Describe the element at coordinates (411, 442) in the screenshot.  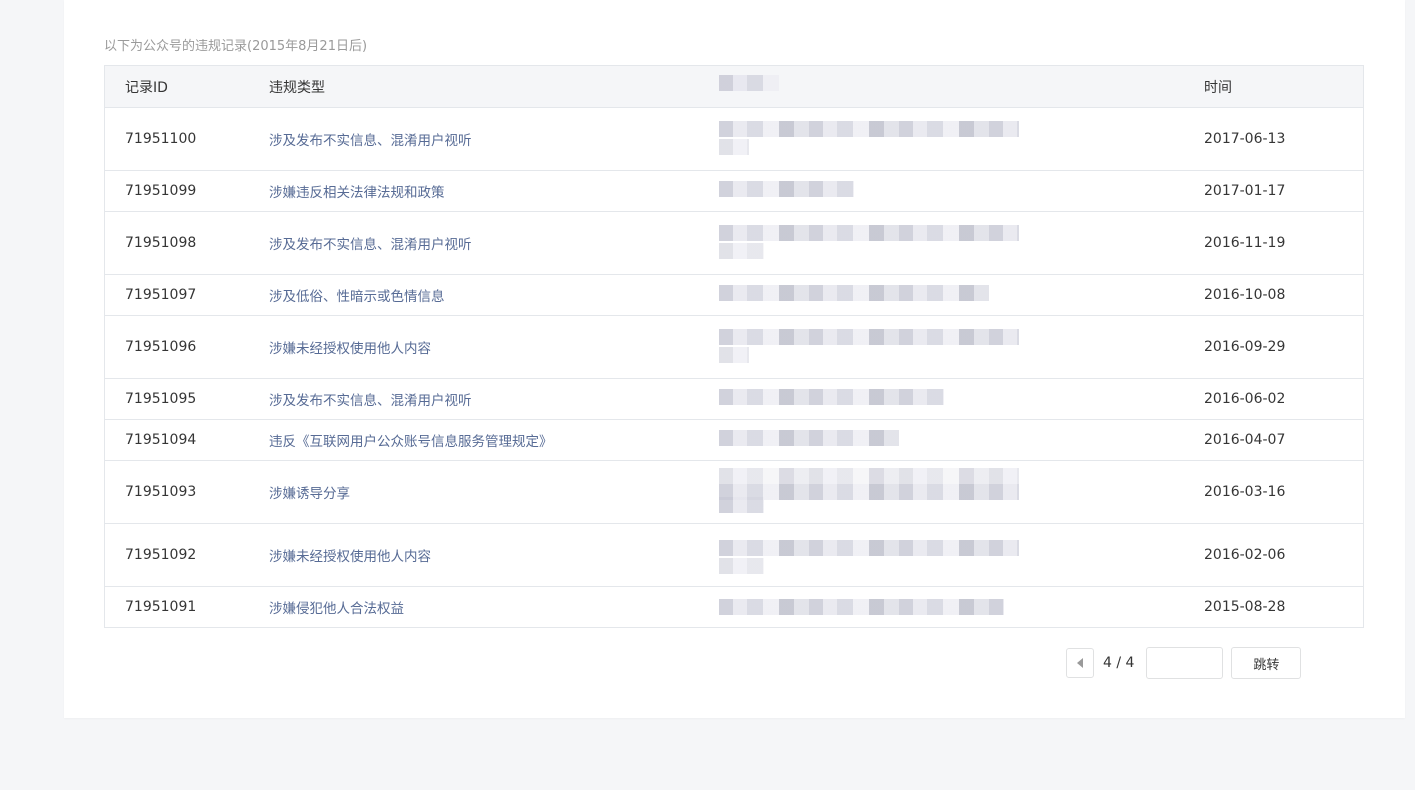
I see `violation-type: 违反《互联网用户公众账号信息服务管理规定》` at that location.